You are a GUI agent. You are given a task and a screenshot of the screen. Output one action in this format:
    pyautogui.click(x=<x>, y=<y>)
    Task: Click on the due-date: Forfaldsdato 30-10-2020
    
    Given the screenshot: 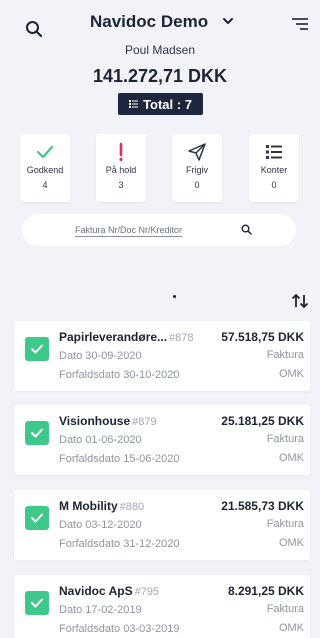 What is the action you would take?
    pyautogui.click(x=119, y=375)
    